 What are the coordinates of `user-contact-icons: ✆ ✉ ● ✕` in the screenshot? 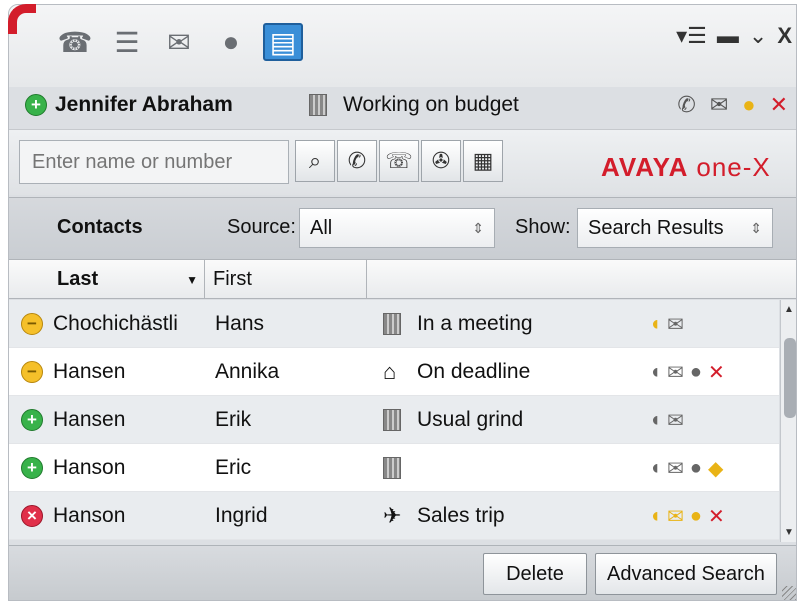 It's located at (732, 105).